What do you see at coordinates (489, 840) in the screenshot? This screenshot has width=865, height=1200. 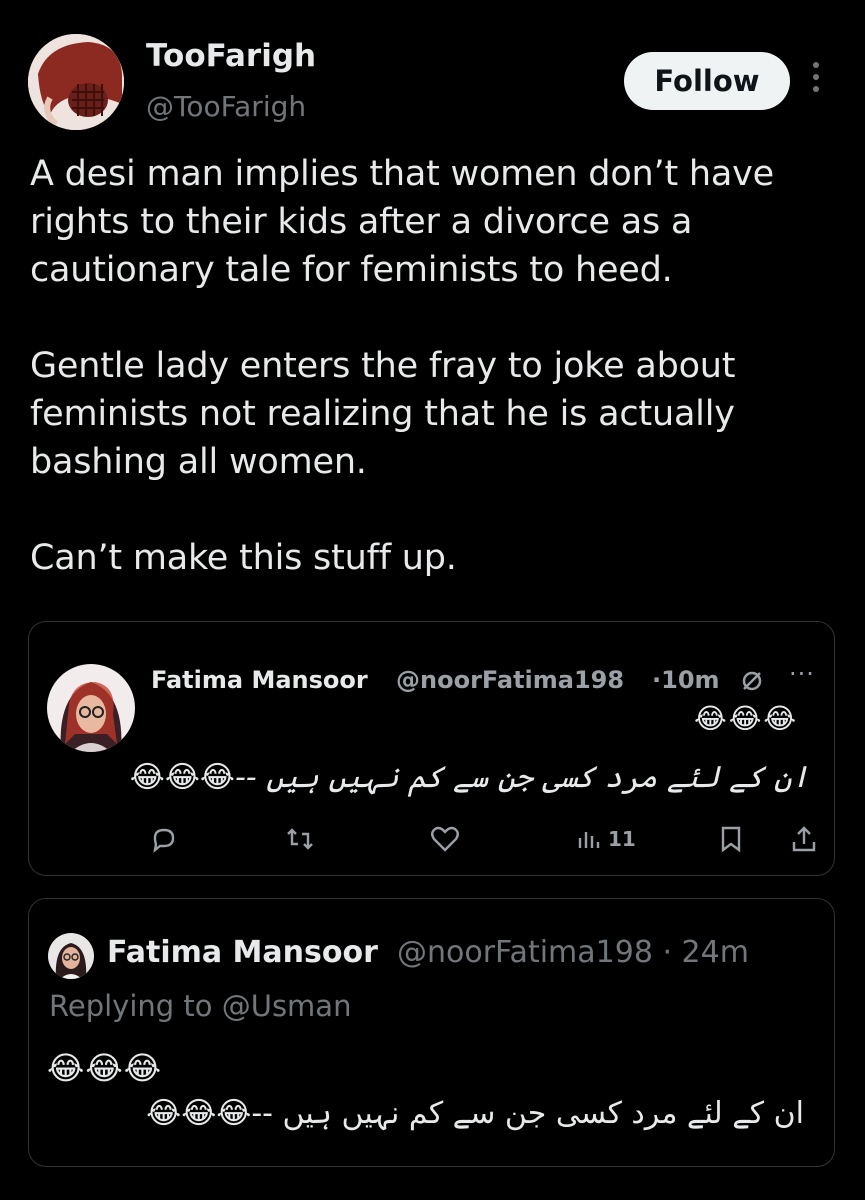 I see `quoted-post-actions: 11` at bounding box center [489, 840].